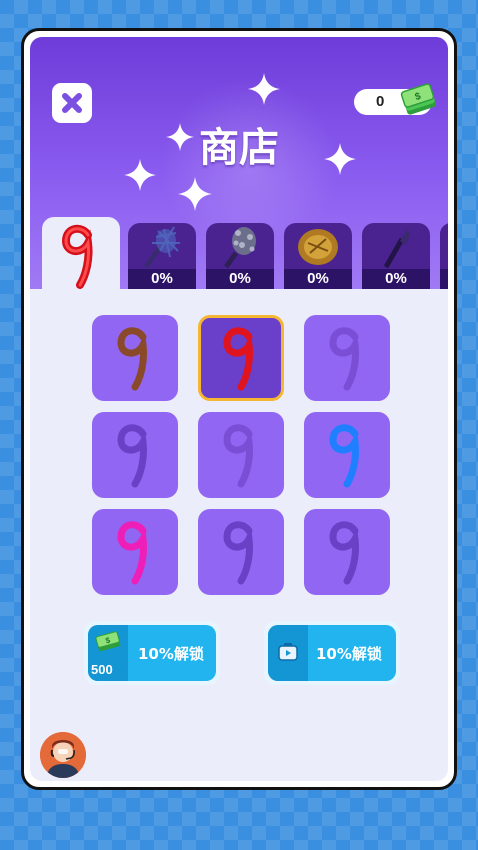 The image size is (478, 850). I want to click on torch-icon, so click(396, 249).